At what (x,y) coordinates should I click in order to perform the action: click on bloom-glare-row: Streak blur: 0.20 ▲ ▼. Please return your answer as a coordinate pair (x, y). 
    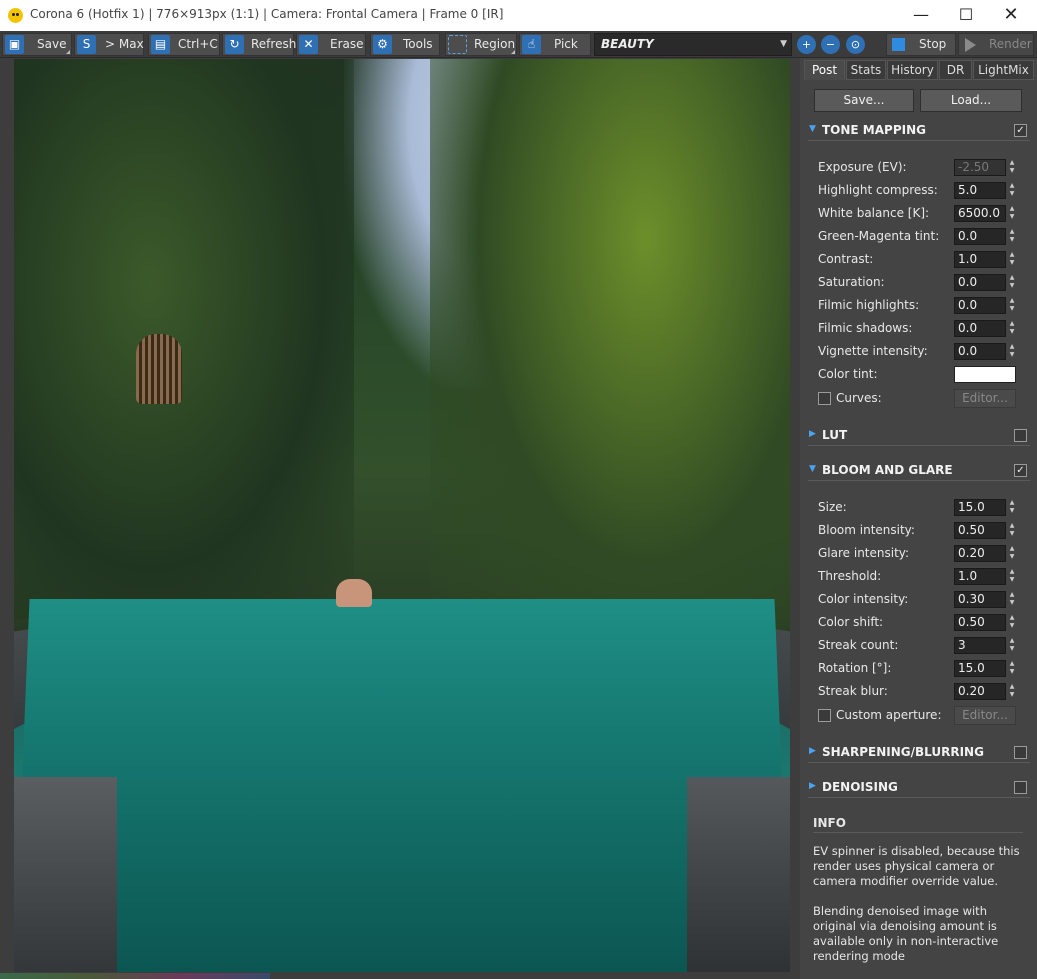
    Looking at the image, I should click on (918, 692).